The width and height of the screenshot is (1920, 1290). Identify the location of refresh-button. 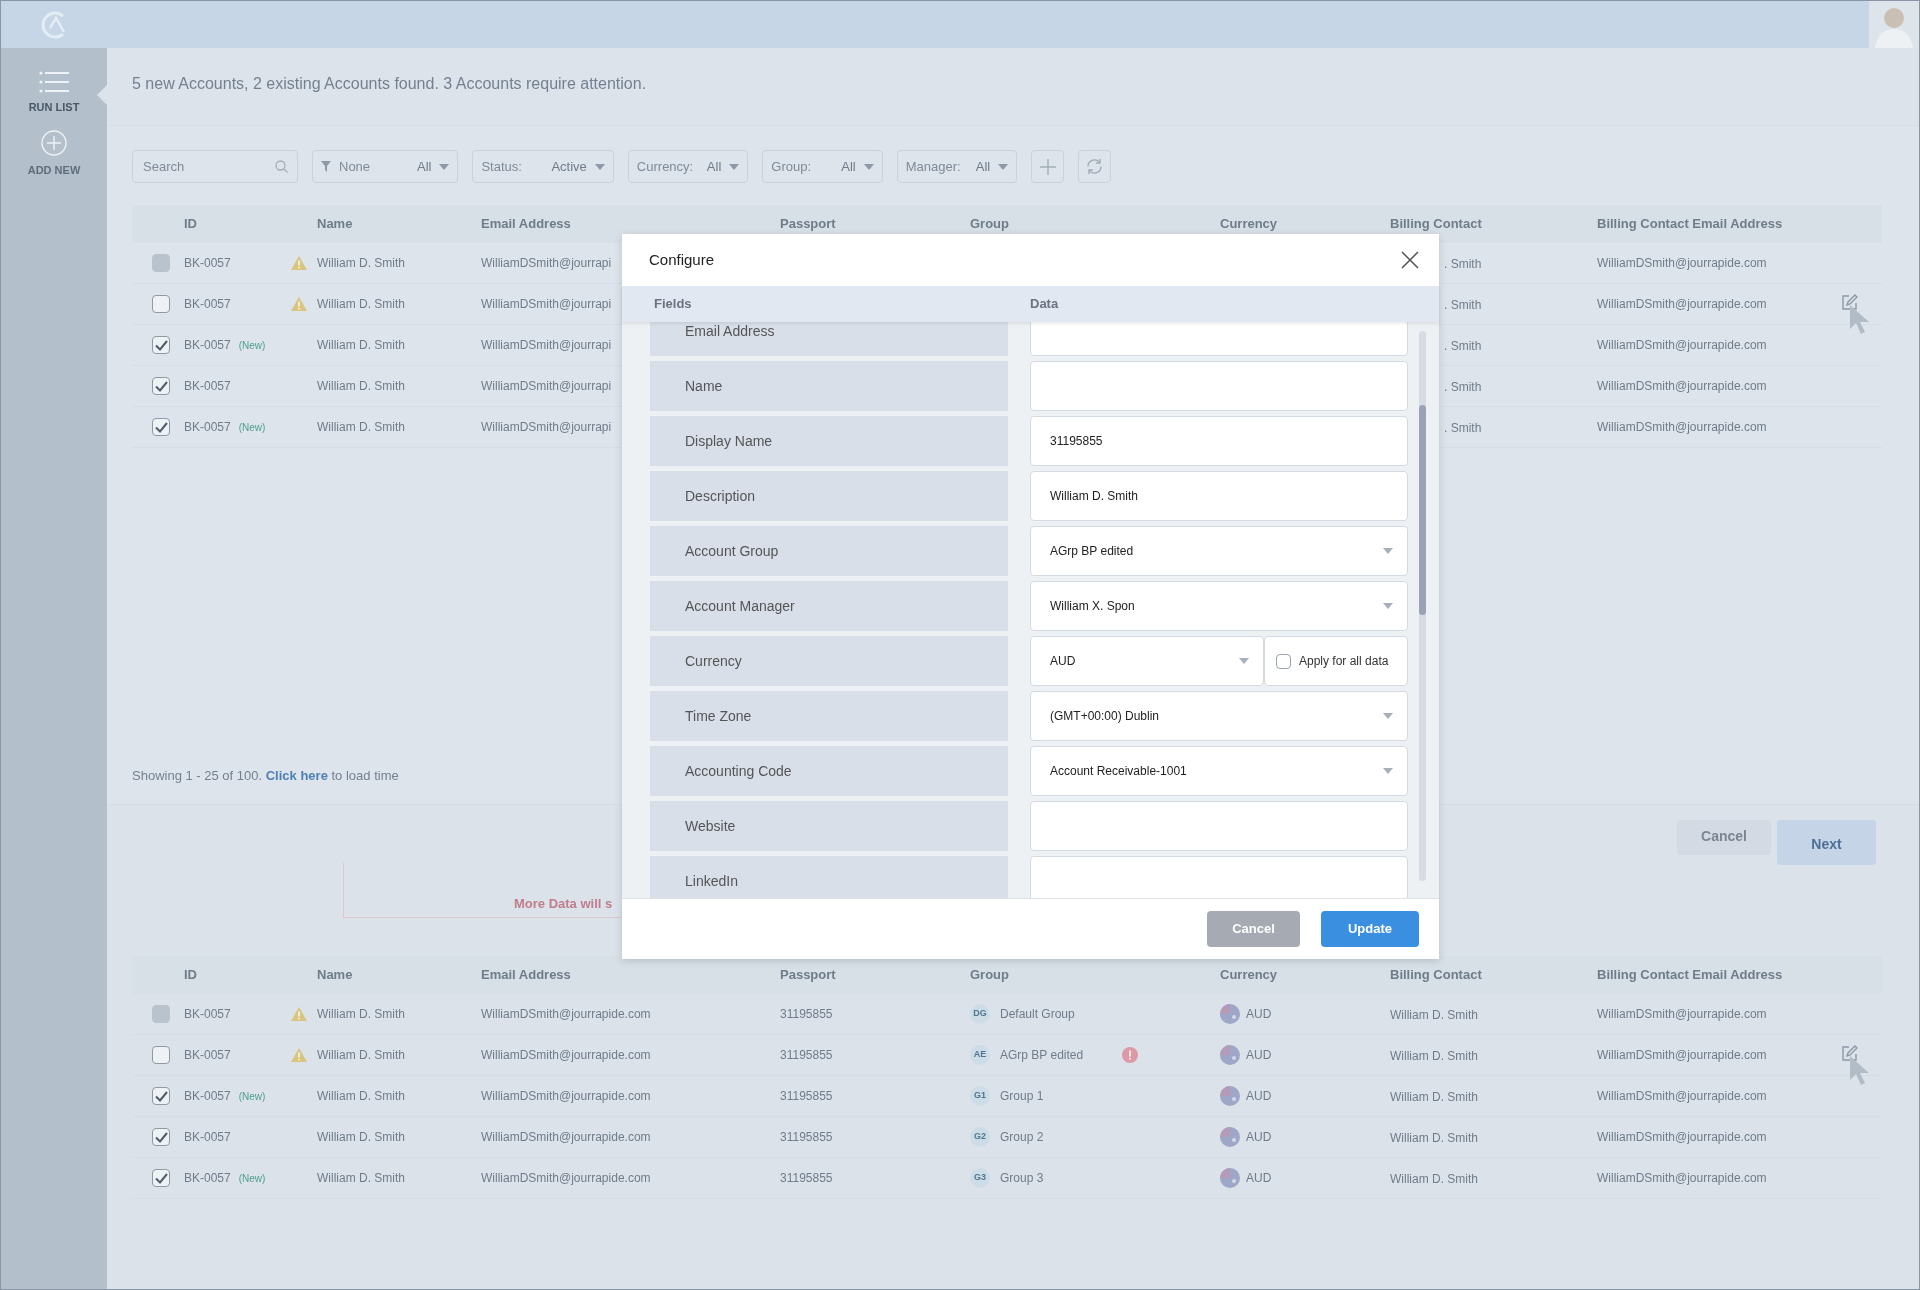
(1095, 166).